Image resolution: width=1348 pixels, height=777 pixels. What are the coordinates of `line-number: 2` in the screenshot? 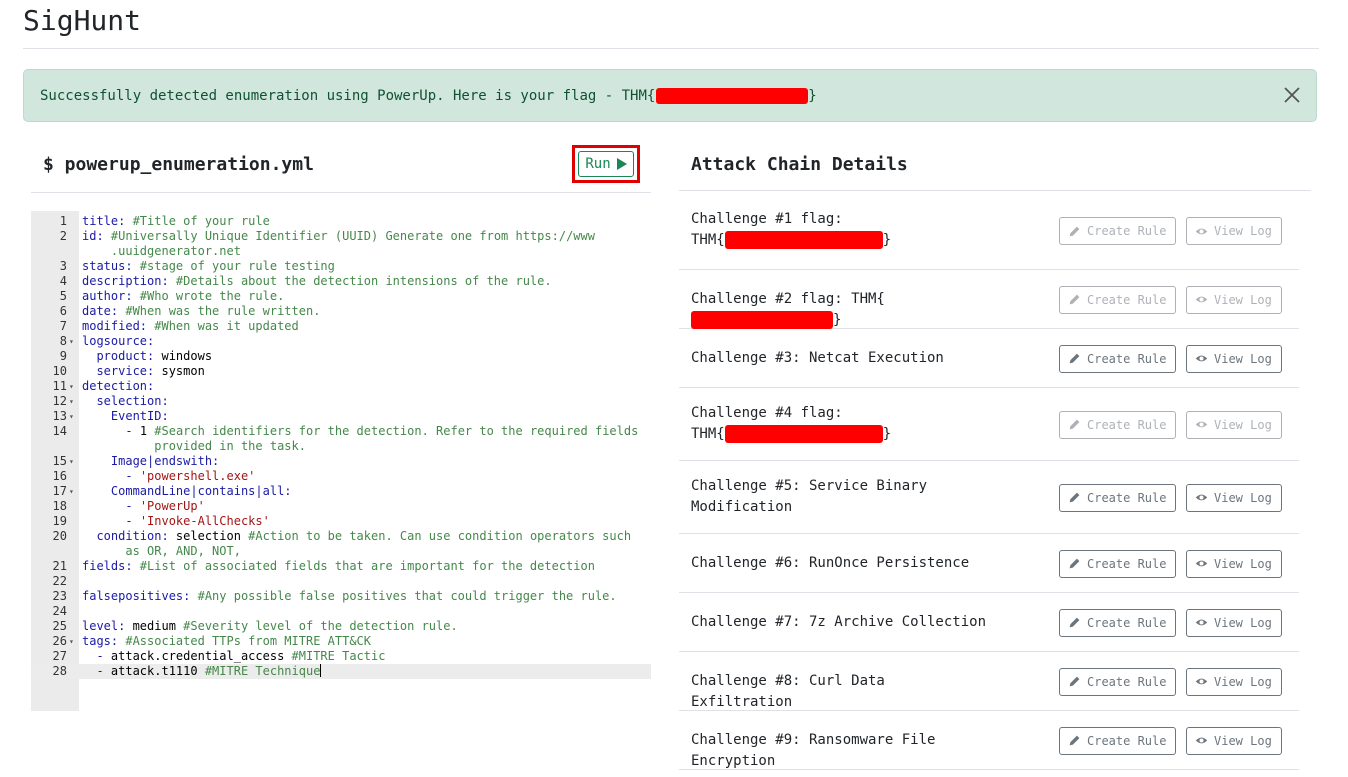 It's located at (63, 236).